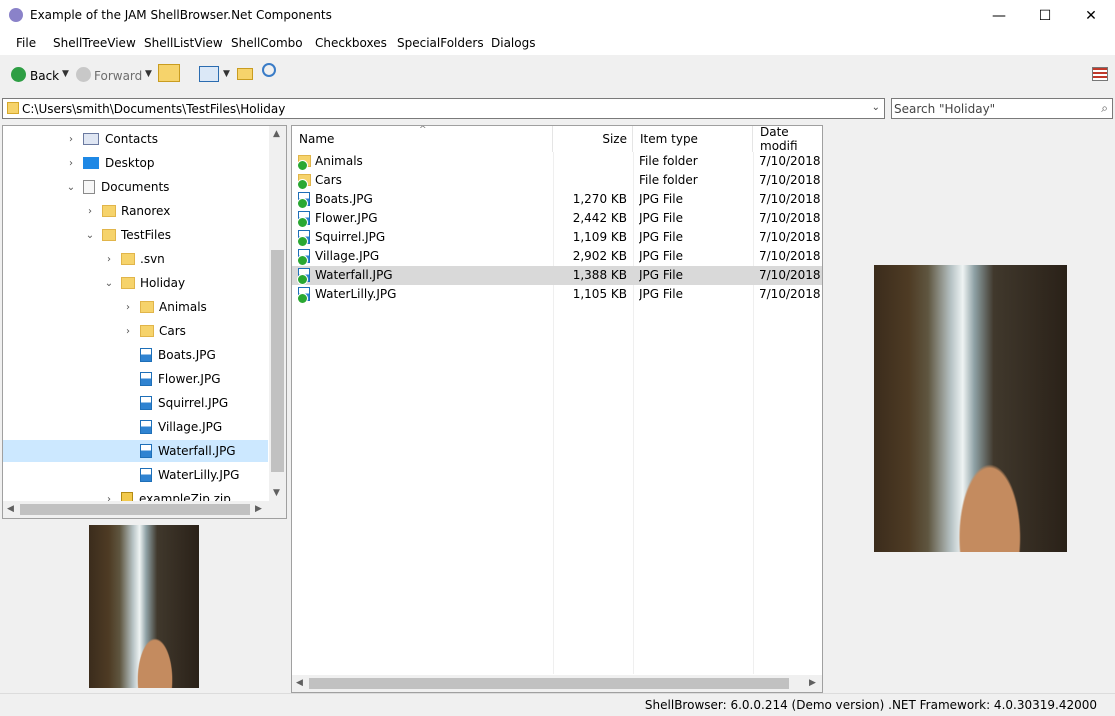 This screenshot has width=1115, height=716. What do you see at coordinates (1104, 108) in the screenshot?
I see `search-icon: ⌕` at bounding box center [1104, 108].